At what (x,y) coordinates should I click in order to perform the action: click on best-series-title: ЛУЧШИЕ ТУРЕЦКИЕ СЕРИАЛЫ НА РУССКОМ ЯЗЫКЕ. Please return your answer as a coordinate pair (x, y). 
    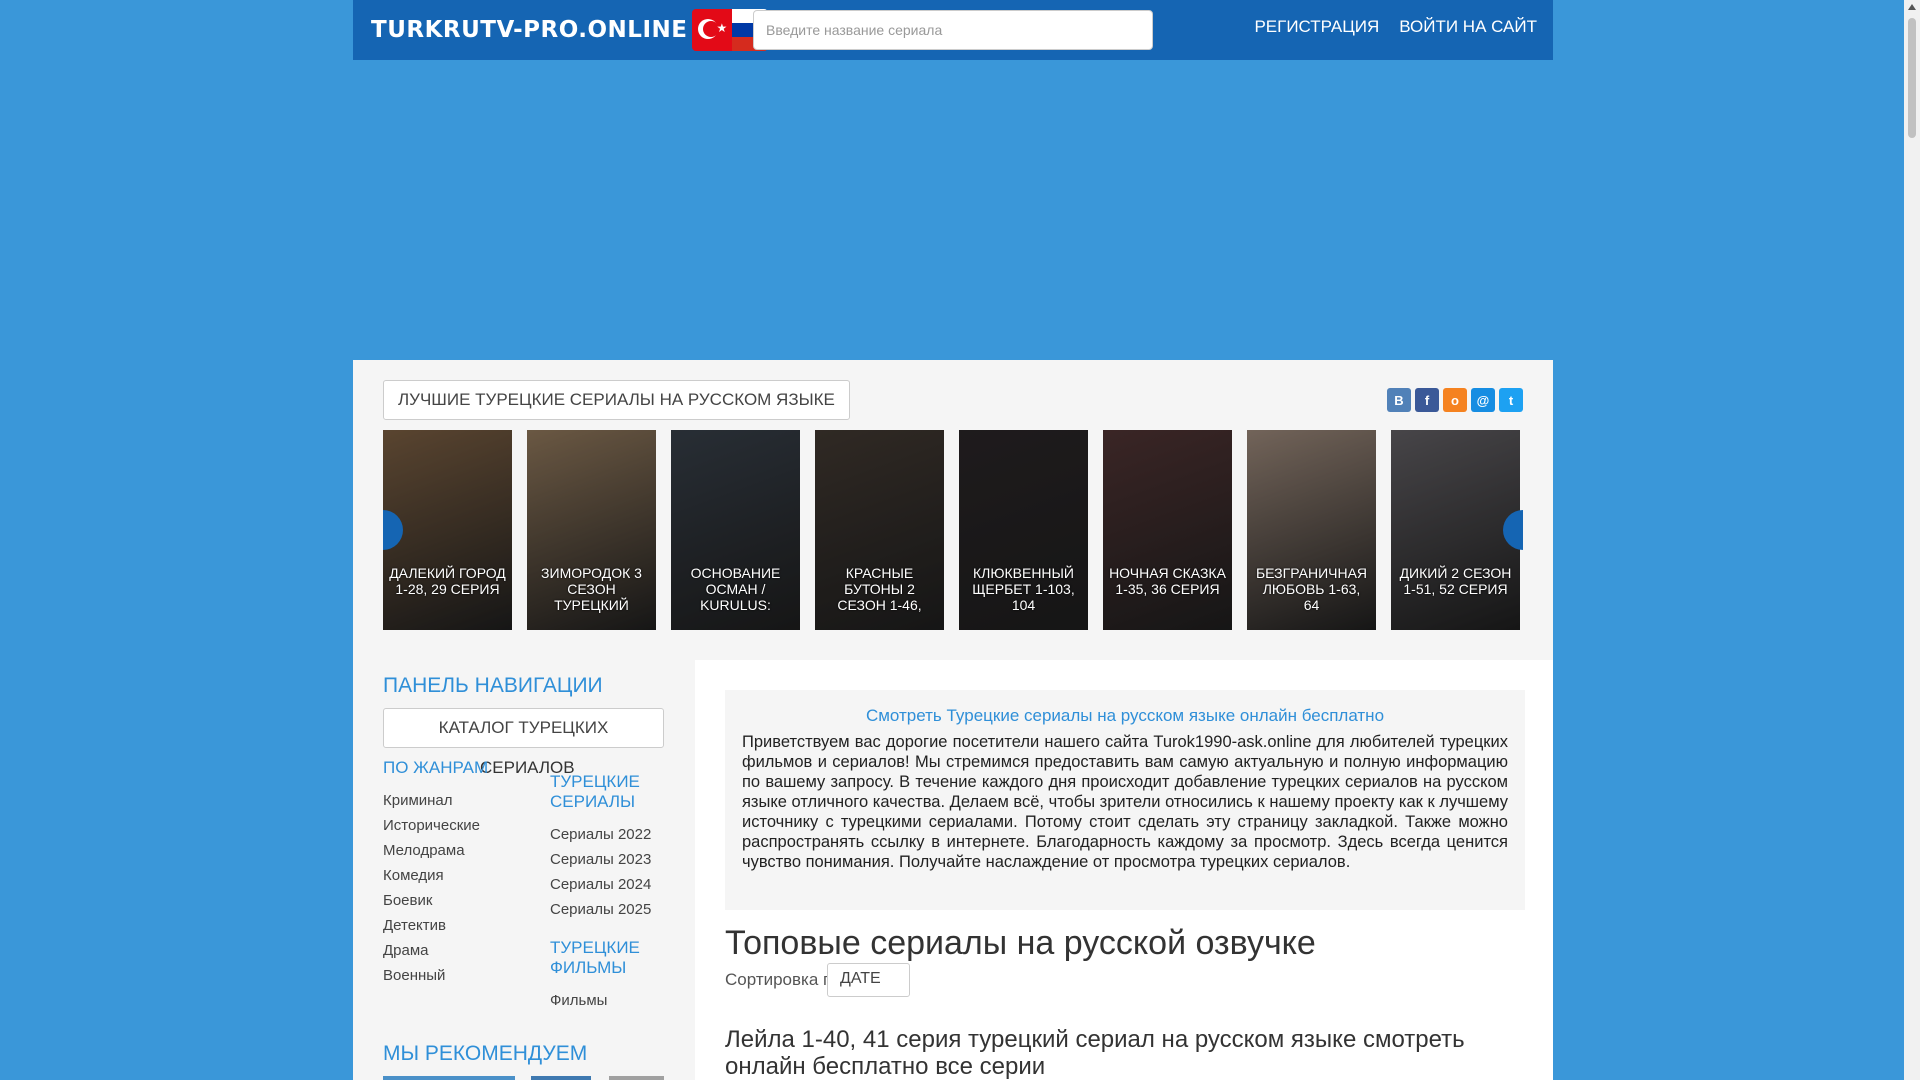
    Looking at the image, I should click on (616, 400).